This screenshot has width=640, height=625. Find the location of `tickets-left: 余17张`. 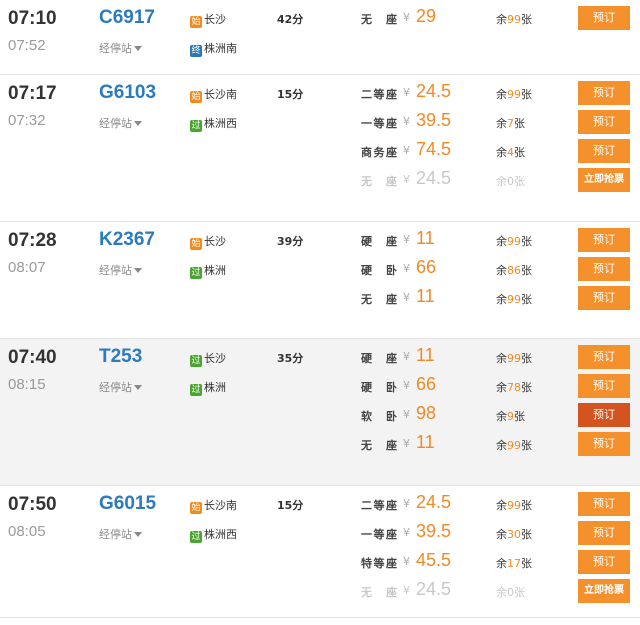

tickets-left: 余17张 is located at coordinates (514, 563).